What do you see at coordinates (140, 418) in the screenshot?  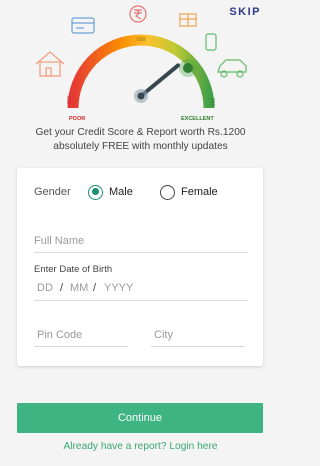 I see `continue-button: Continue` at bounding box center [140, 418].